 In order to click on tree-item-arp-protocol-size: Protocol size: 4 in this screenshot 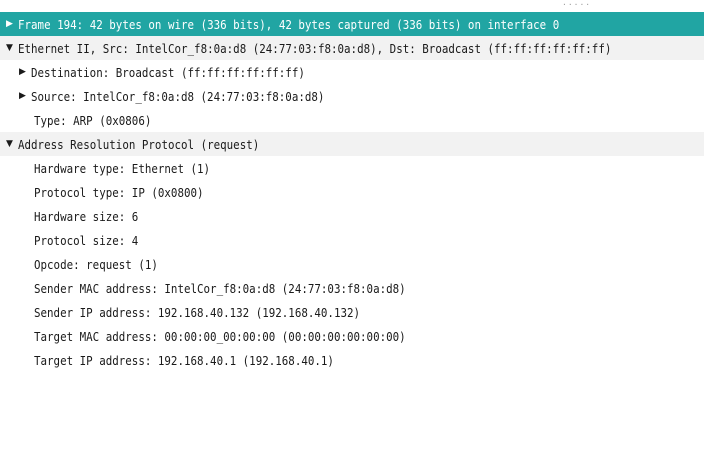, I will do `click(352, 240)`.